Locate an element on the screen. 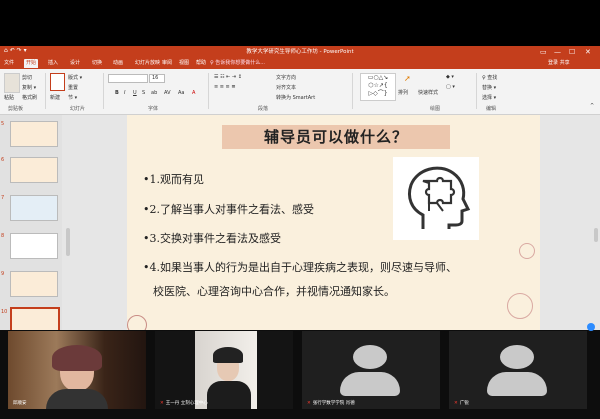 Image resolution: width=600 pixels, height=419 pixels. tab-file: 文件 is located at coordinates (9, 63).